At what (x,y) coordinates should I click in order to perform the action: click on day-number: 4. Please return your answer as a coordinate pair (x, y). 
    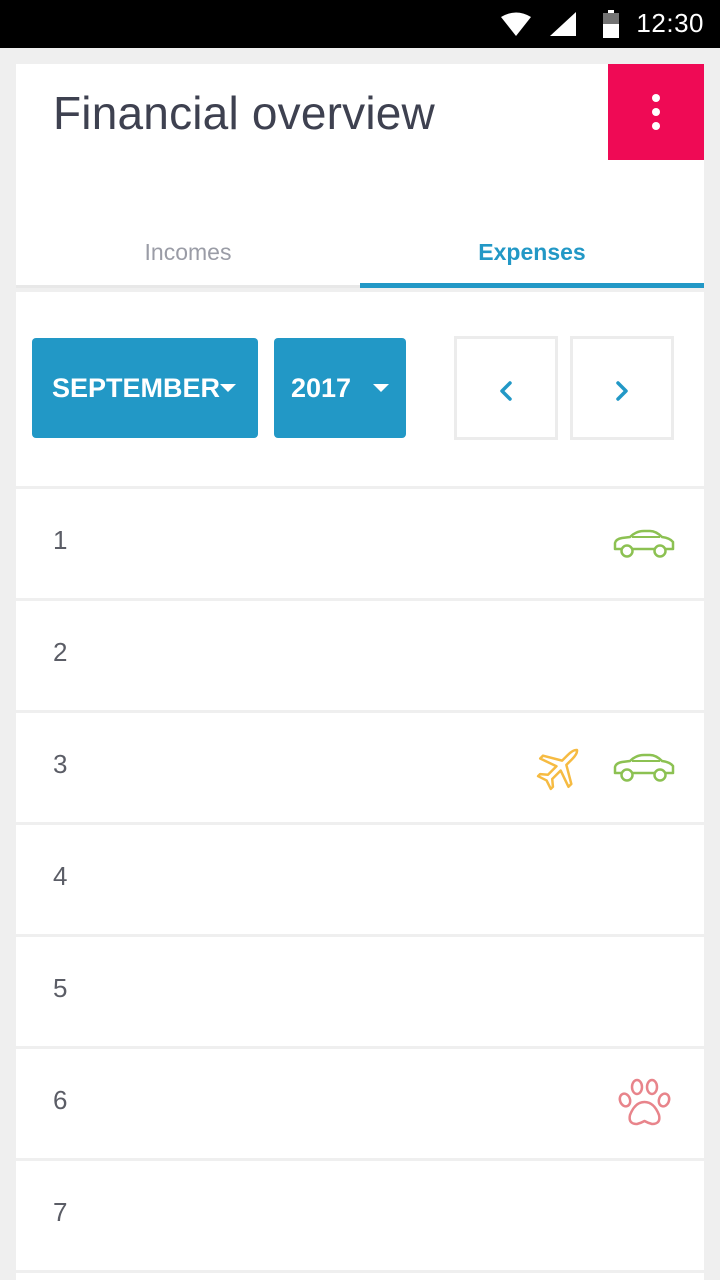
    Looking at the image, I should click on (60, 876).